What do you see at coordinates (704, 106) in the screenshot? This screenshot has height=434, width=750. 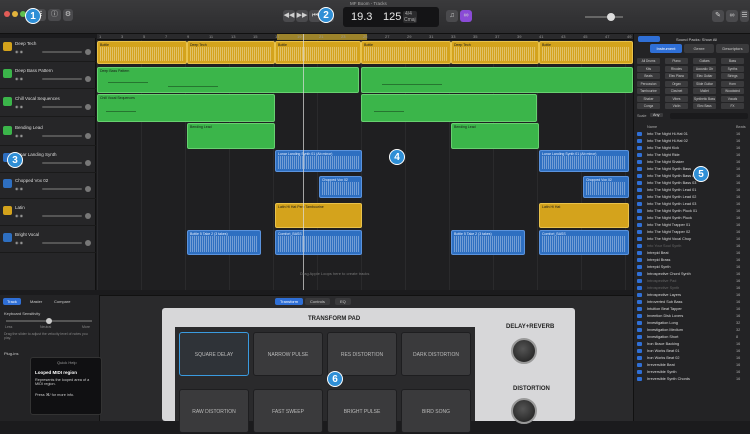 I see `keyword-button: Elec Bass` at bounding box center [704, 106].